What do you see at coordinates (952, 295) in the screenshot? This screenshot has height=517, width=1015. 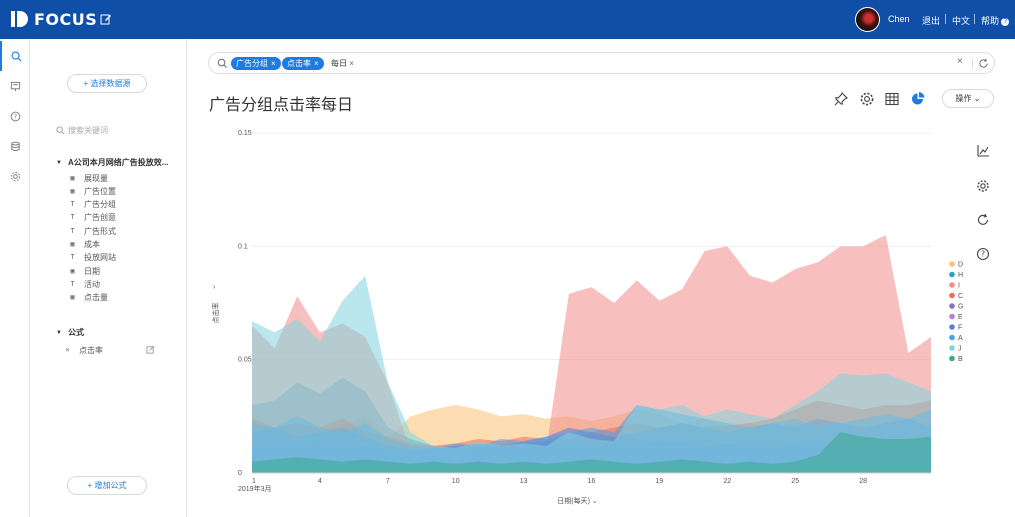 I see `legend-swatch-C` at bounding box center [952, 295].